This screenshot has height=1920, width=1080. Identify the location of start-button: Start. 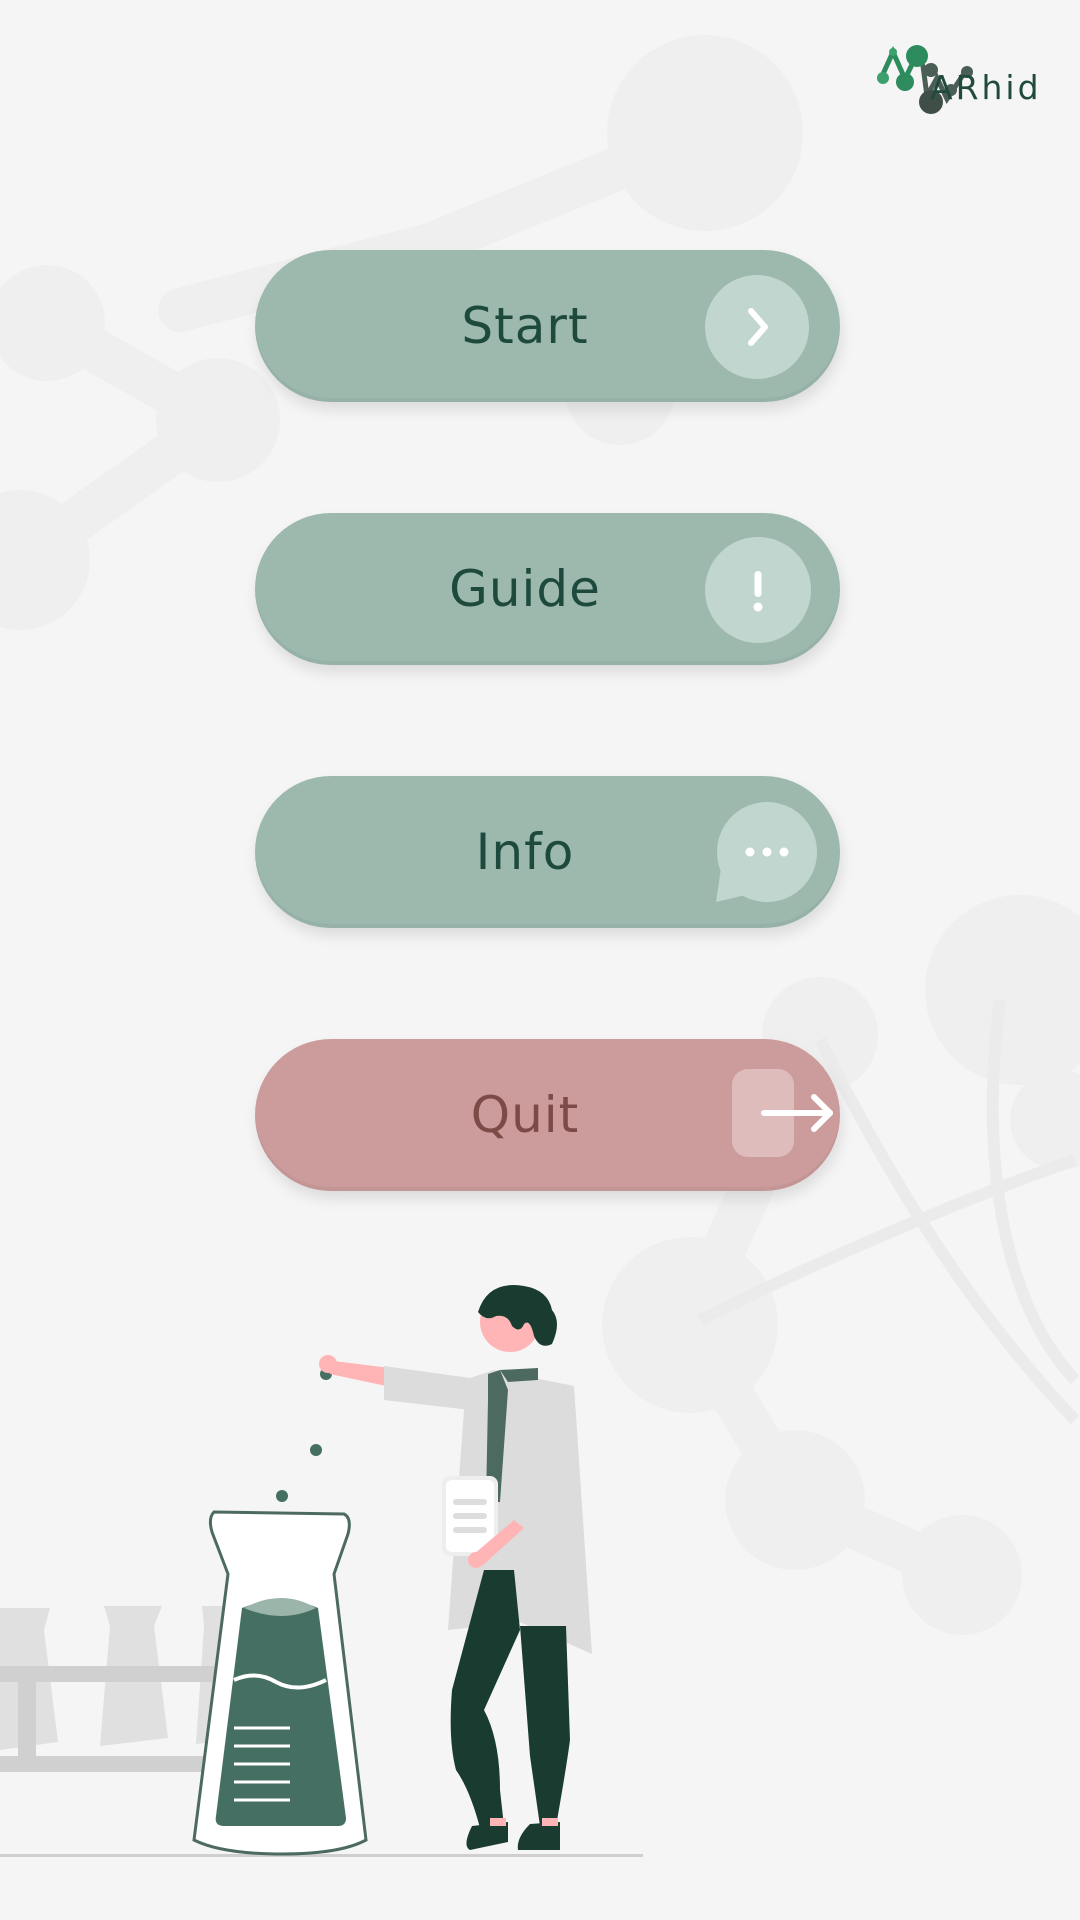
(547, 326).